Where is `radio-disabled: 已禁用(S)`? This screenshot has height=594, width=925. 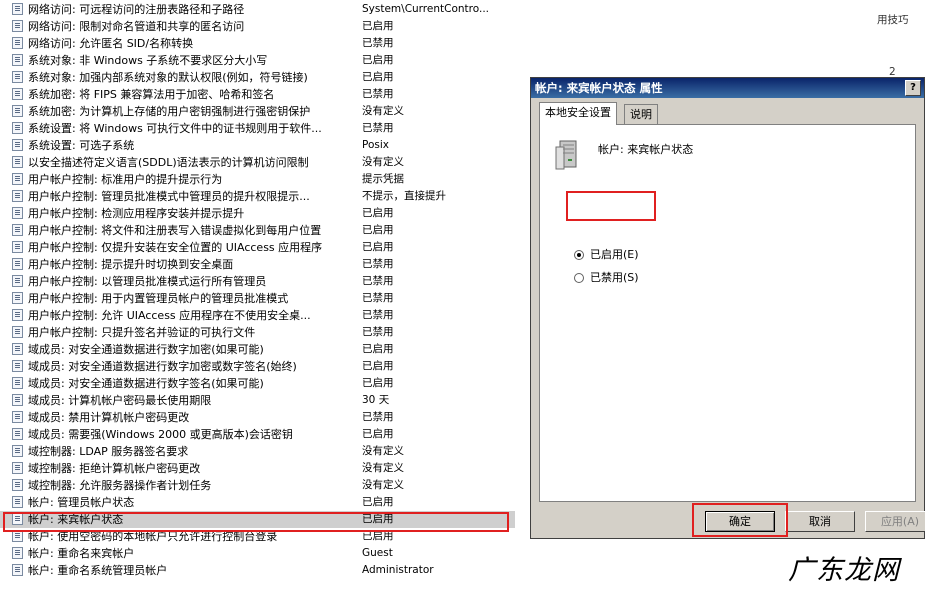 radio-disabled: 已禁用(S) is located at coordinates (606, 278).